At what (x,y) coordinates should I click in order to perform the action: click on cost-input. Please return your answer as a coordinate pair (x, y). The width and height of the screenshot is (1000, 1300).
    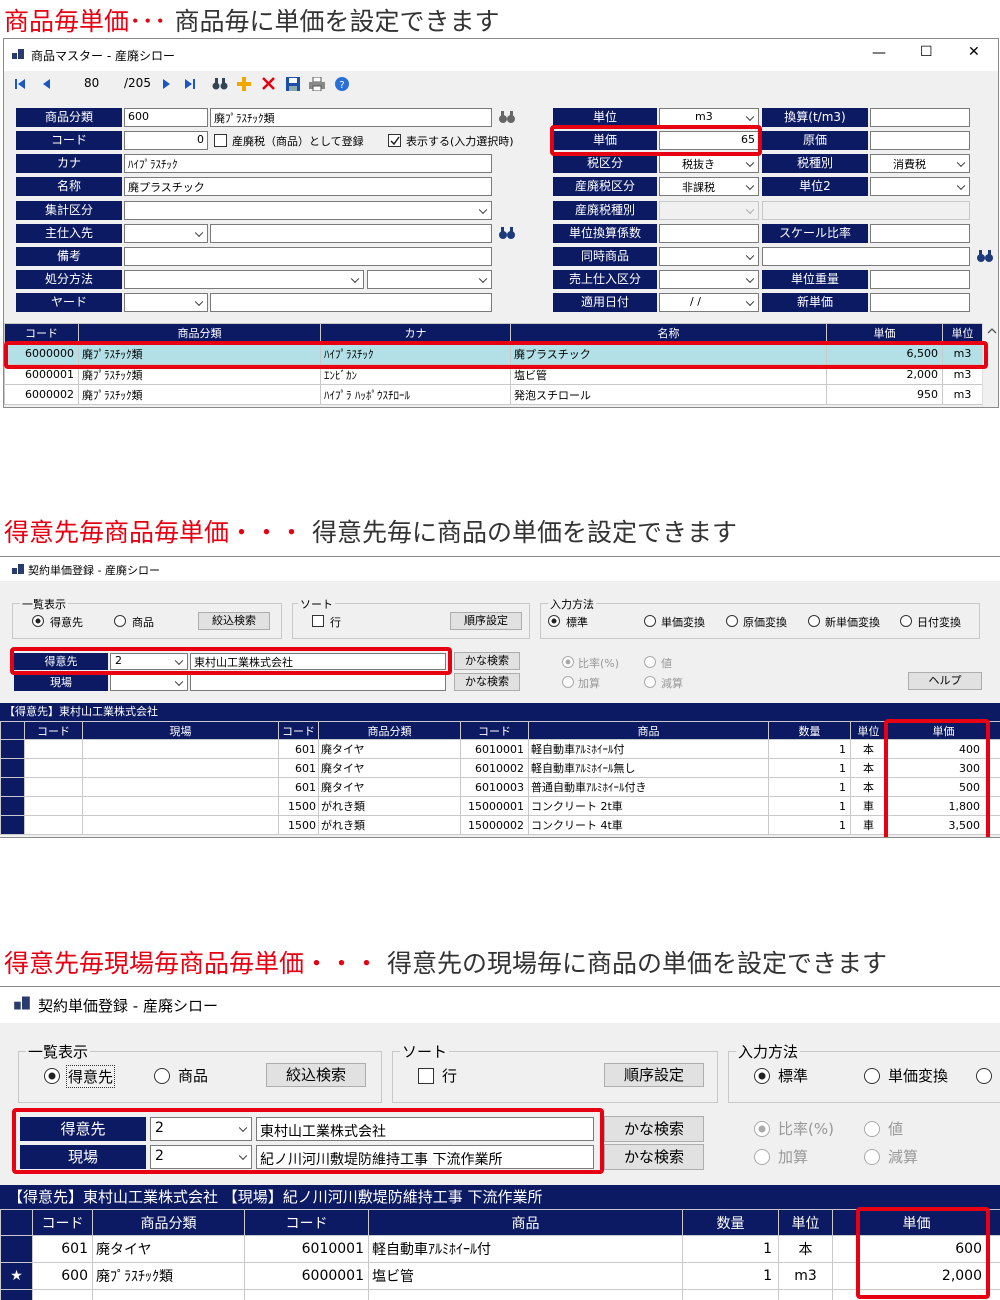
    Looking at the image, I should click on (920, 140).